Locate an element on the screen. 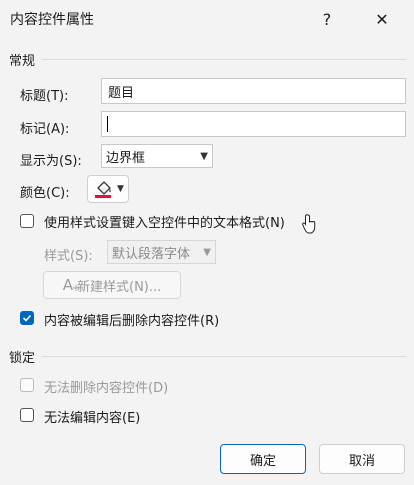 This screenshot has width=414, height=485. style-label: 样式(S): is located at coordinates (68, 256).